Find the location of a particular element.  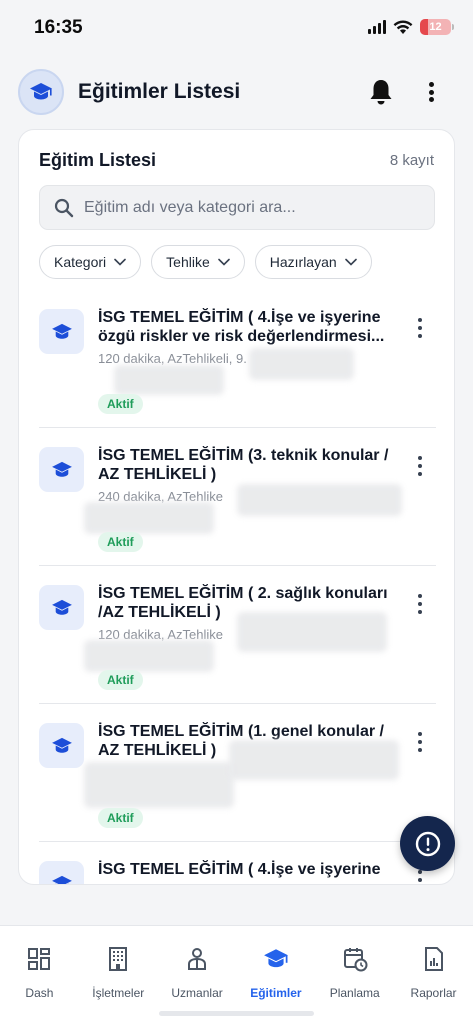

more-options-icon is located at coordinates (431, 92).